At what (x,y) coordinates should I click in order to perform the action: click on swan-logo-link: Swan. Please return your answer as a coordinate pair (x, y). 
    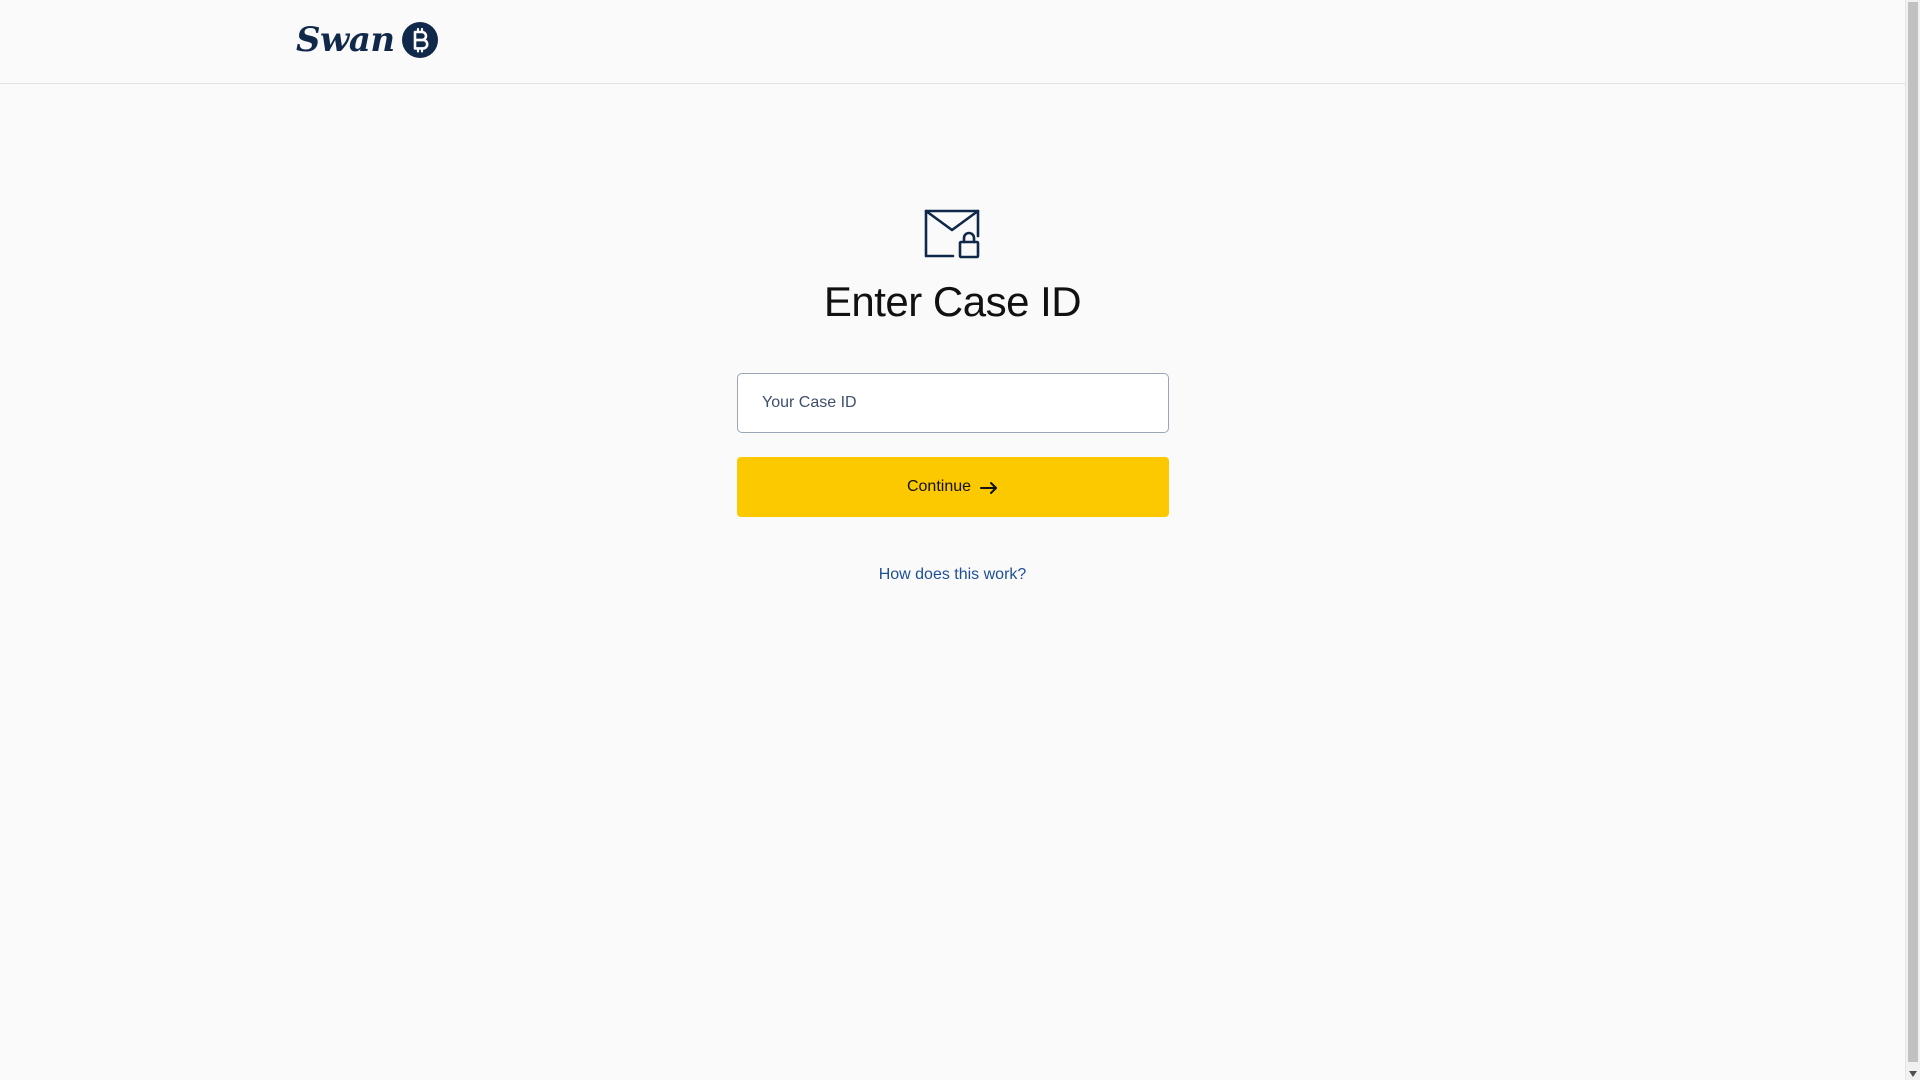
    Looking at the image, I should click on (367, 40).